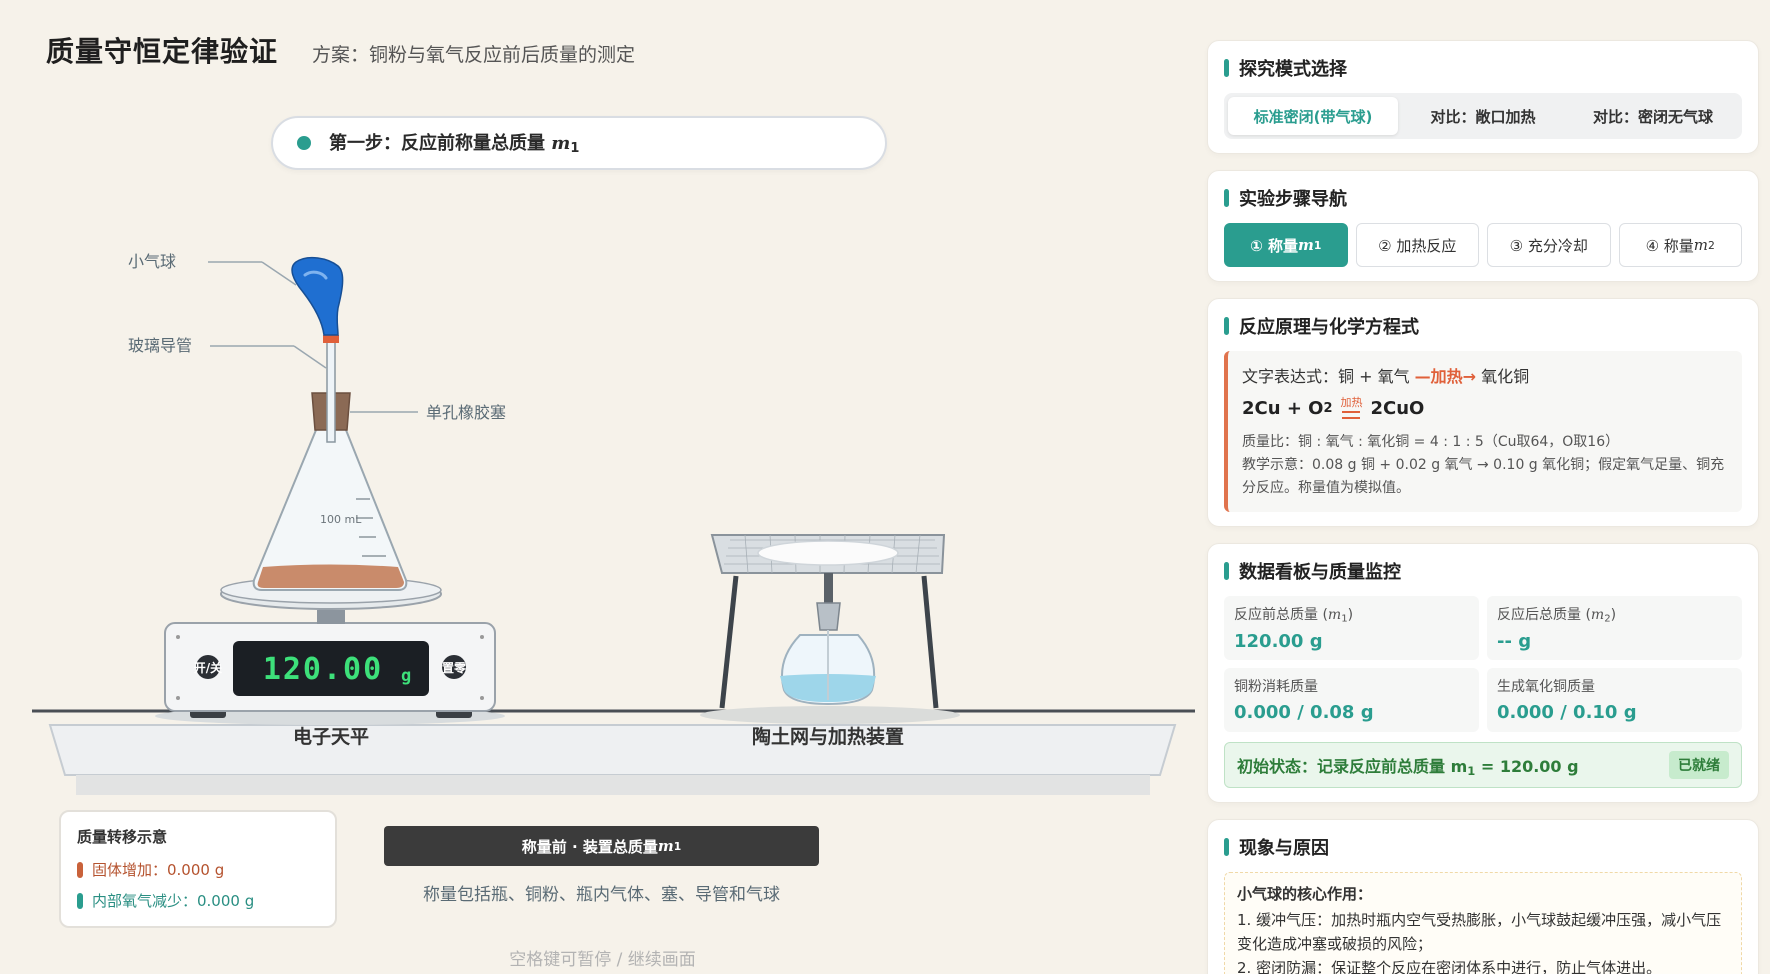 The image size is (1770, 974). I want to click on weighing-note: 称量包括瓶、铜粉、瓶内气体、塞、导管和气球, so click(601, 895).